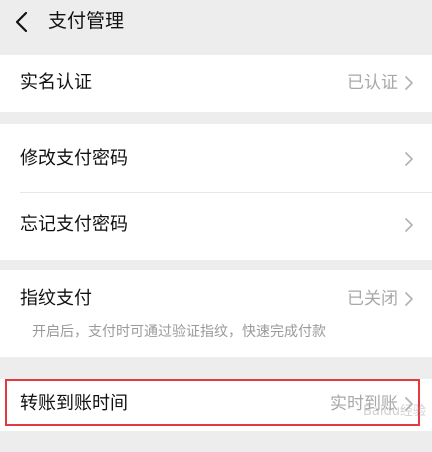 The width and height of the screenshot is (432, 452). I want to click on row-label: 实名认证, so click(56, 82).